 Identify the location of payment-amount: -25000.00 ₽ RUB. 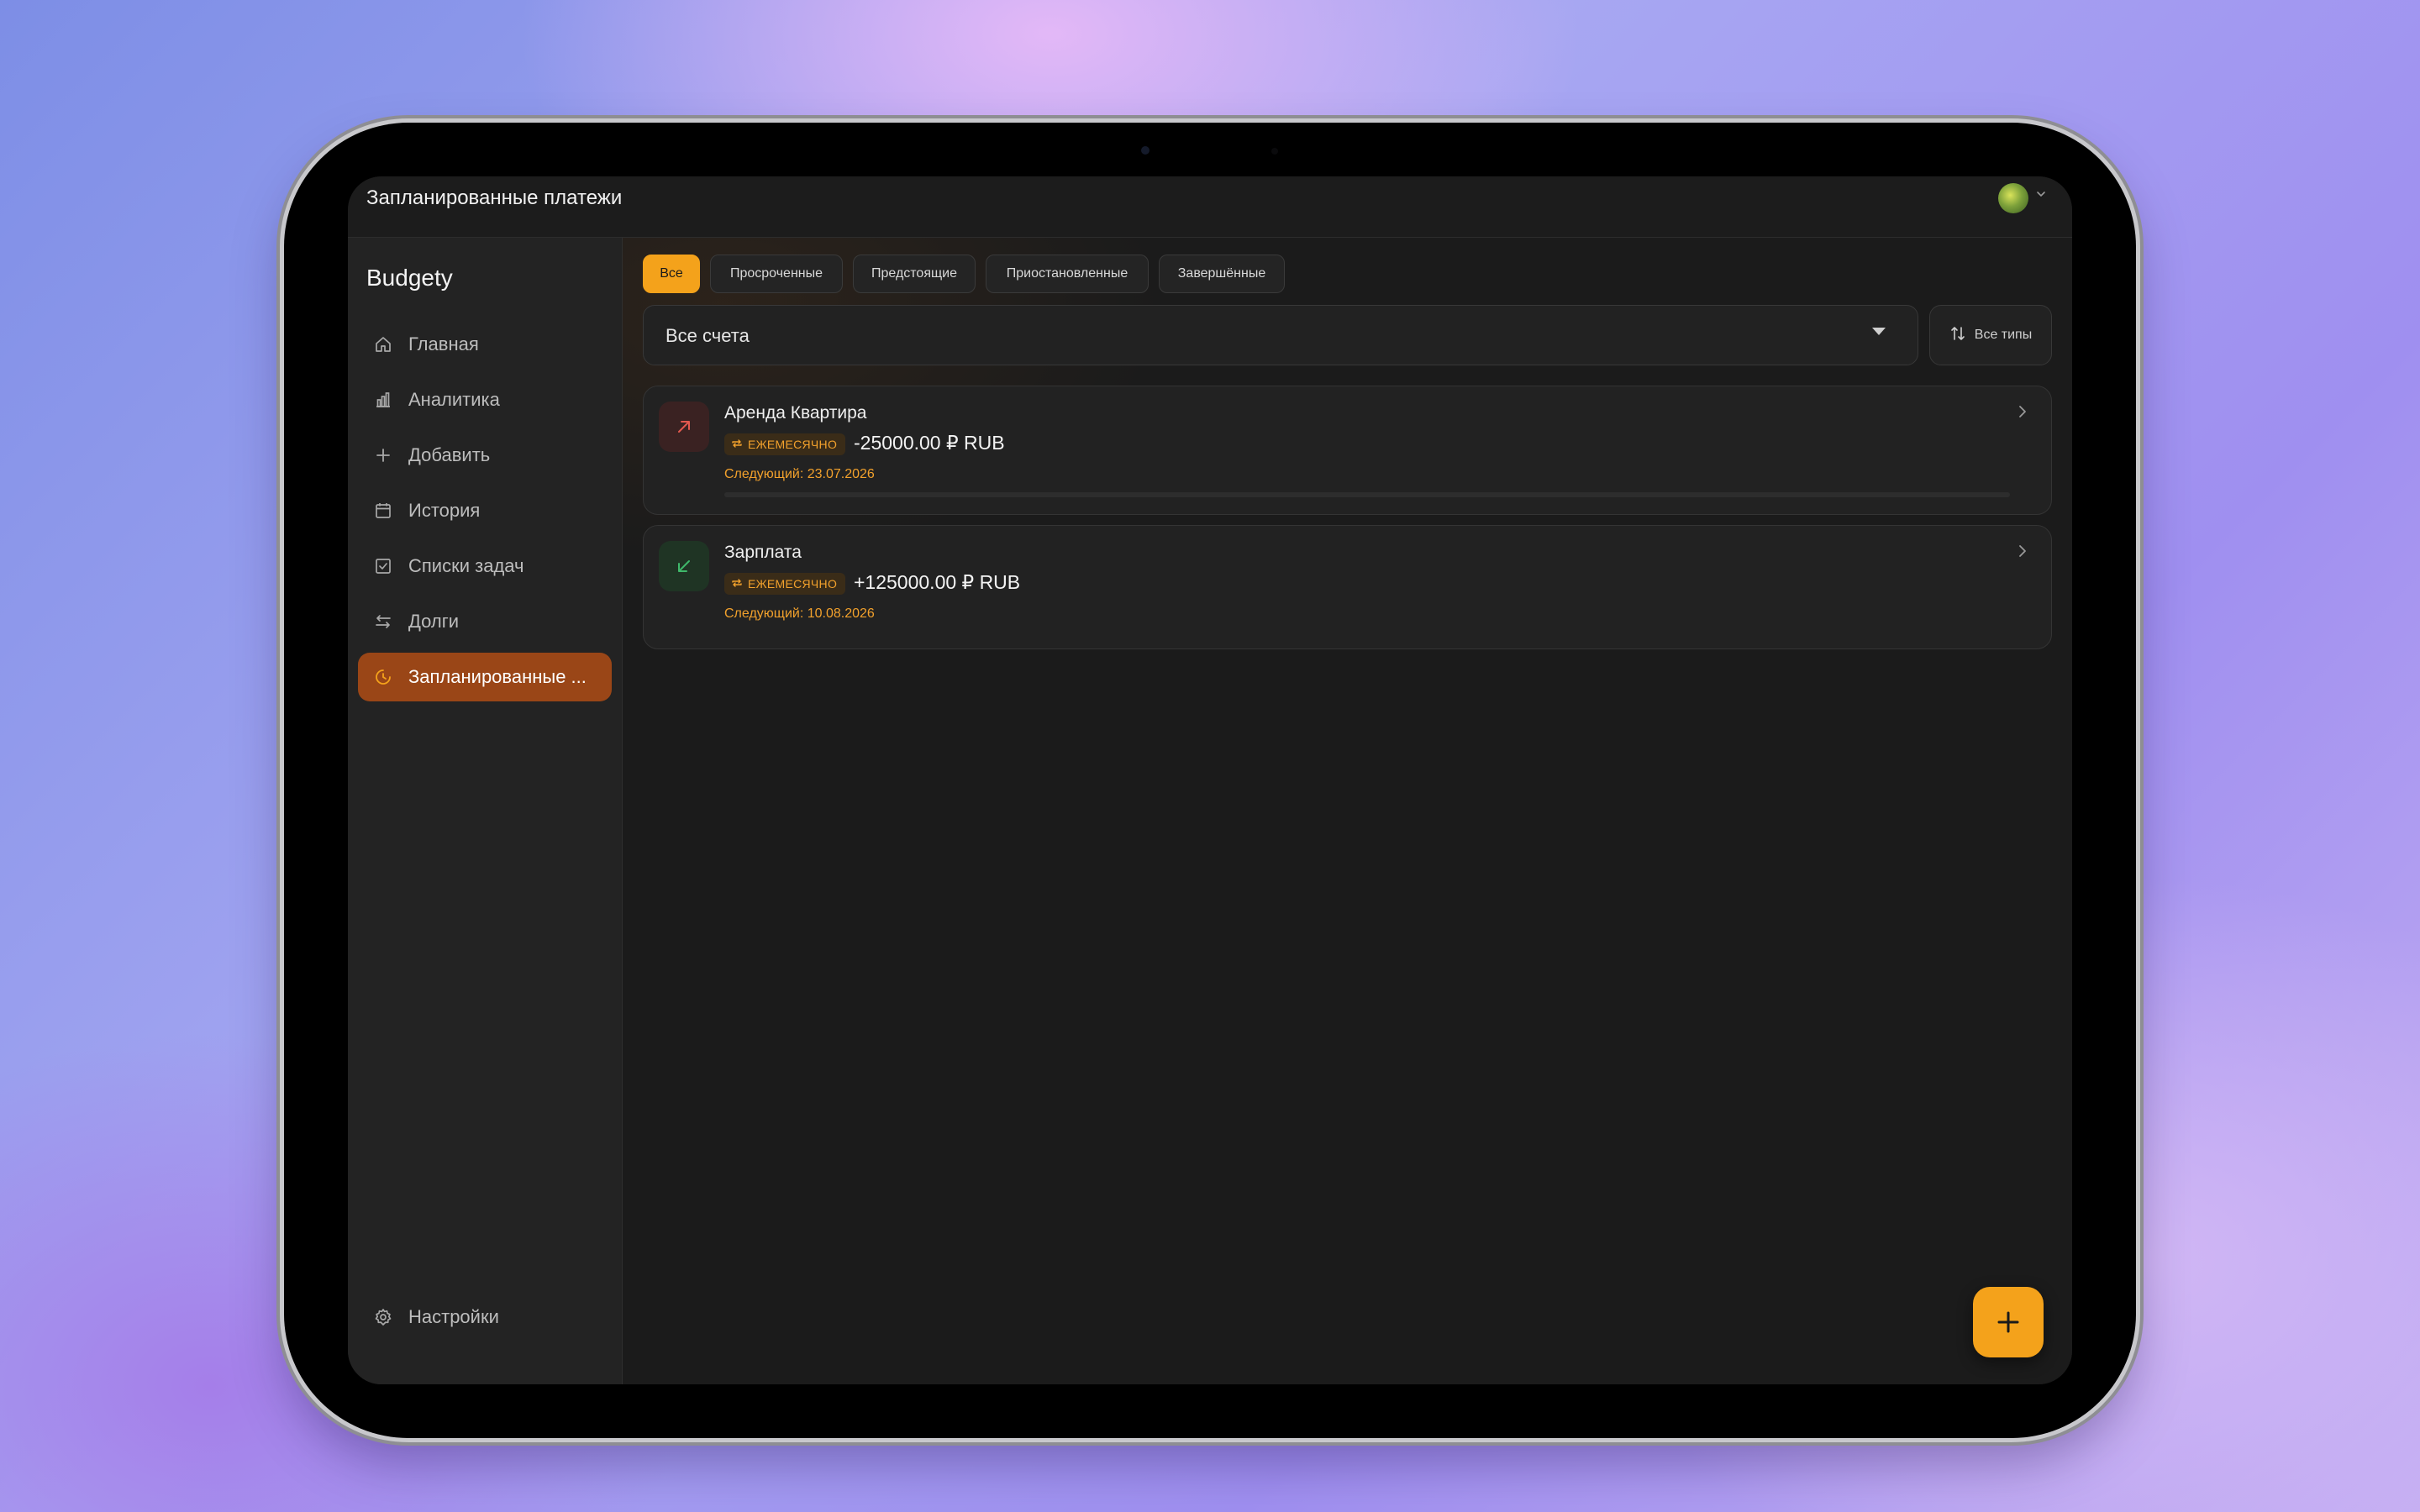
(930, 443).